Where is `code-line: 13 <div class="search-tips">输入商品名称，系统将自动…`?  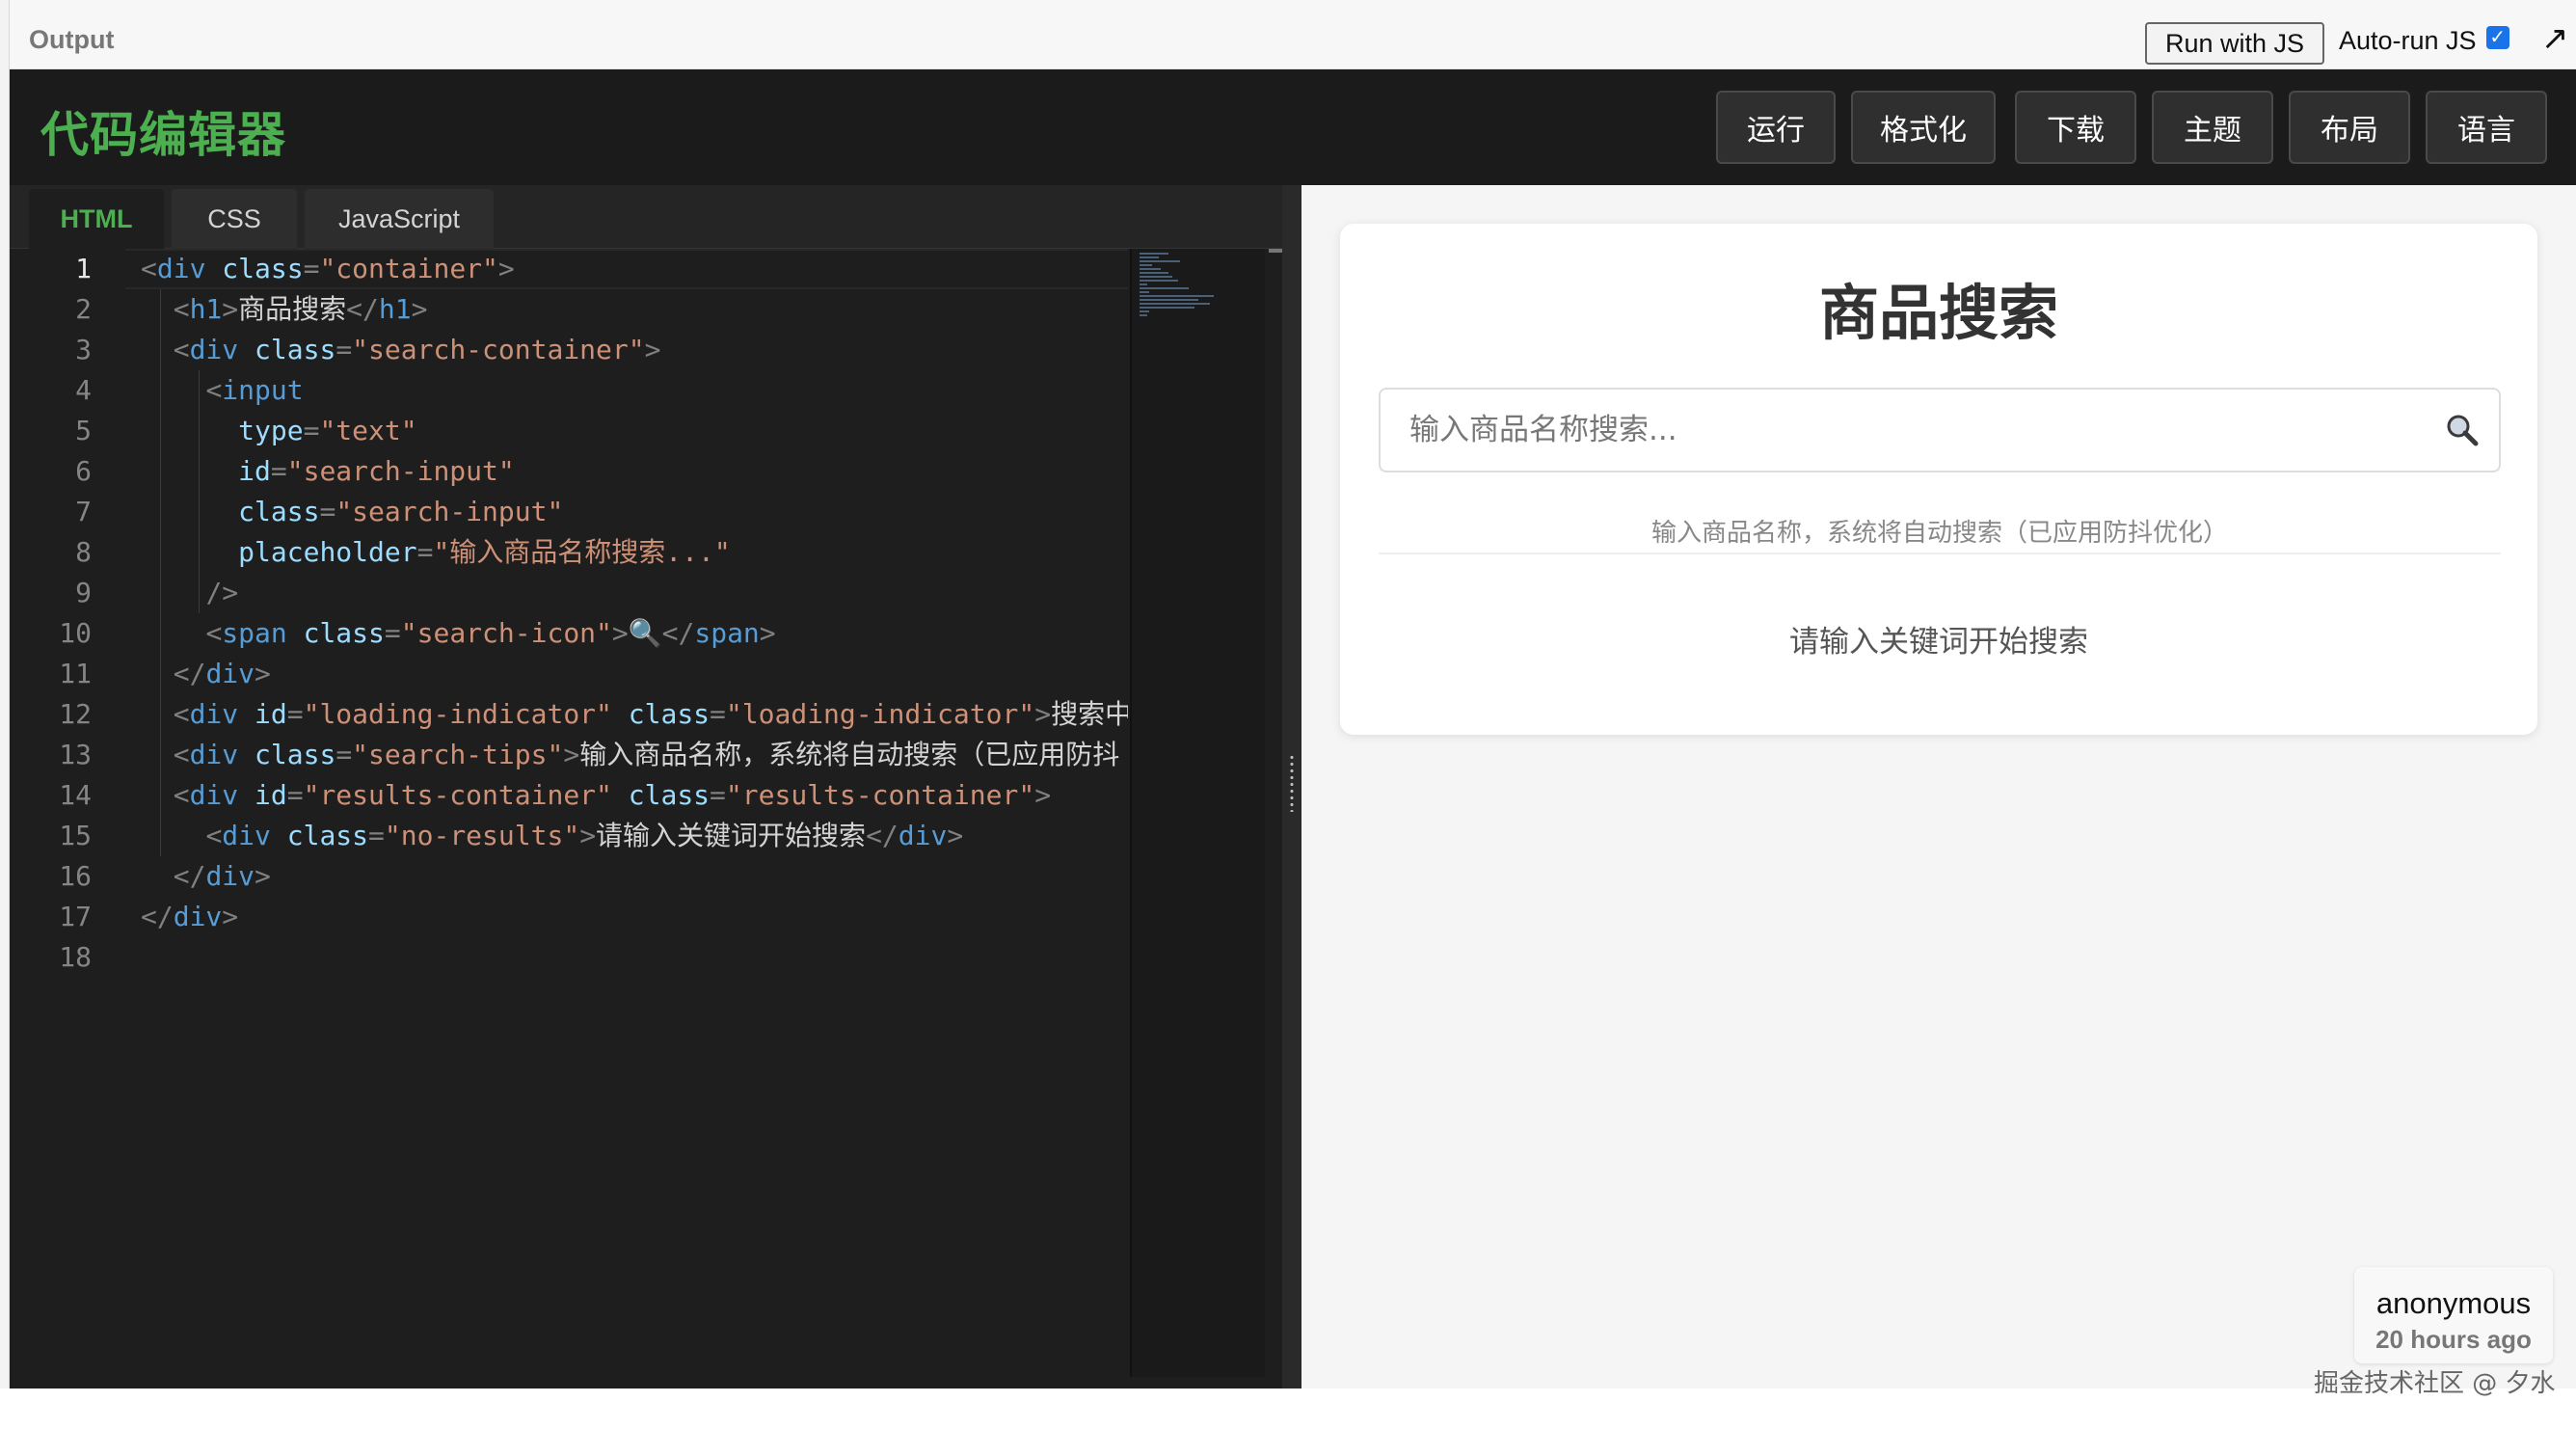
code-line: 13 <div class="search-tips">输入商品名称，系统将自动… is located at coordinates (569, 755).